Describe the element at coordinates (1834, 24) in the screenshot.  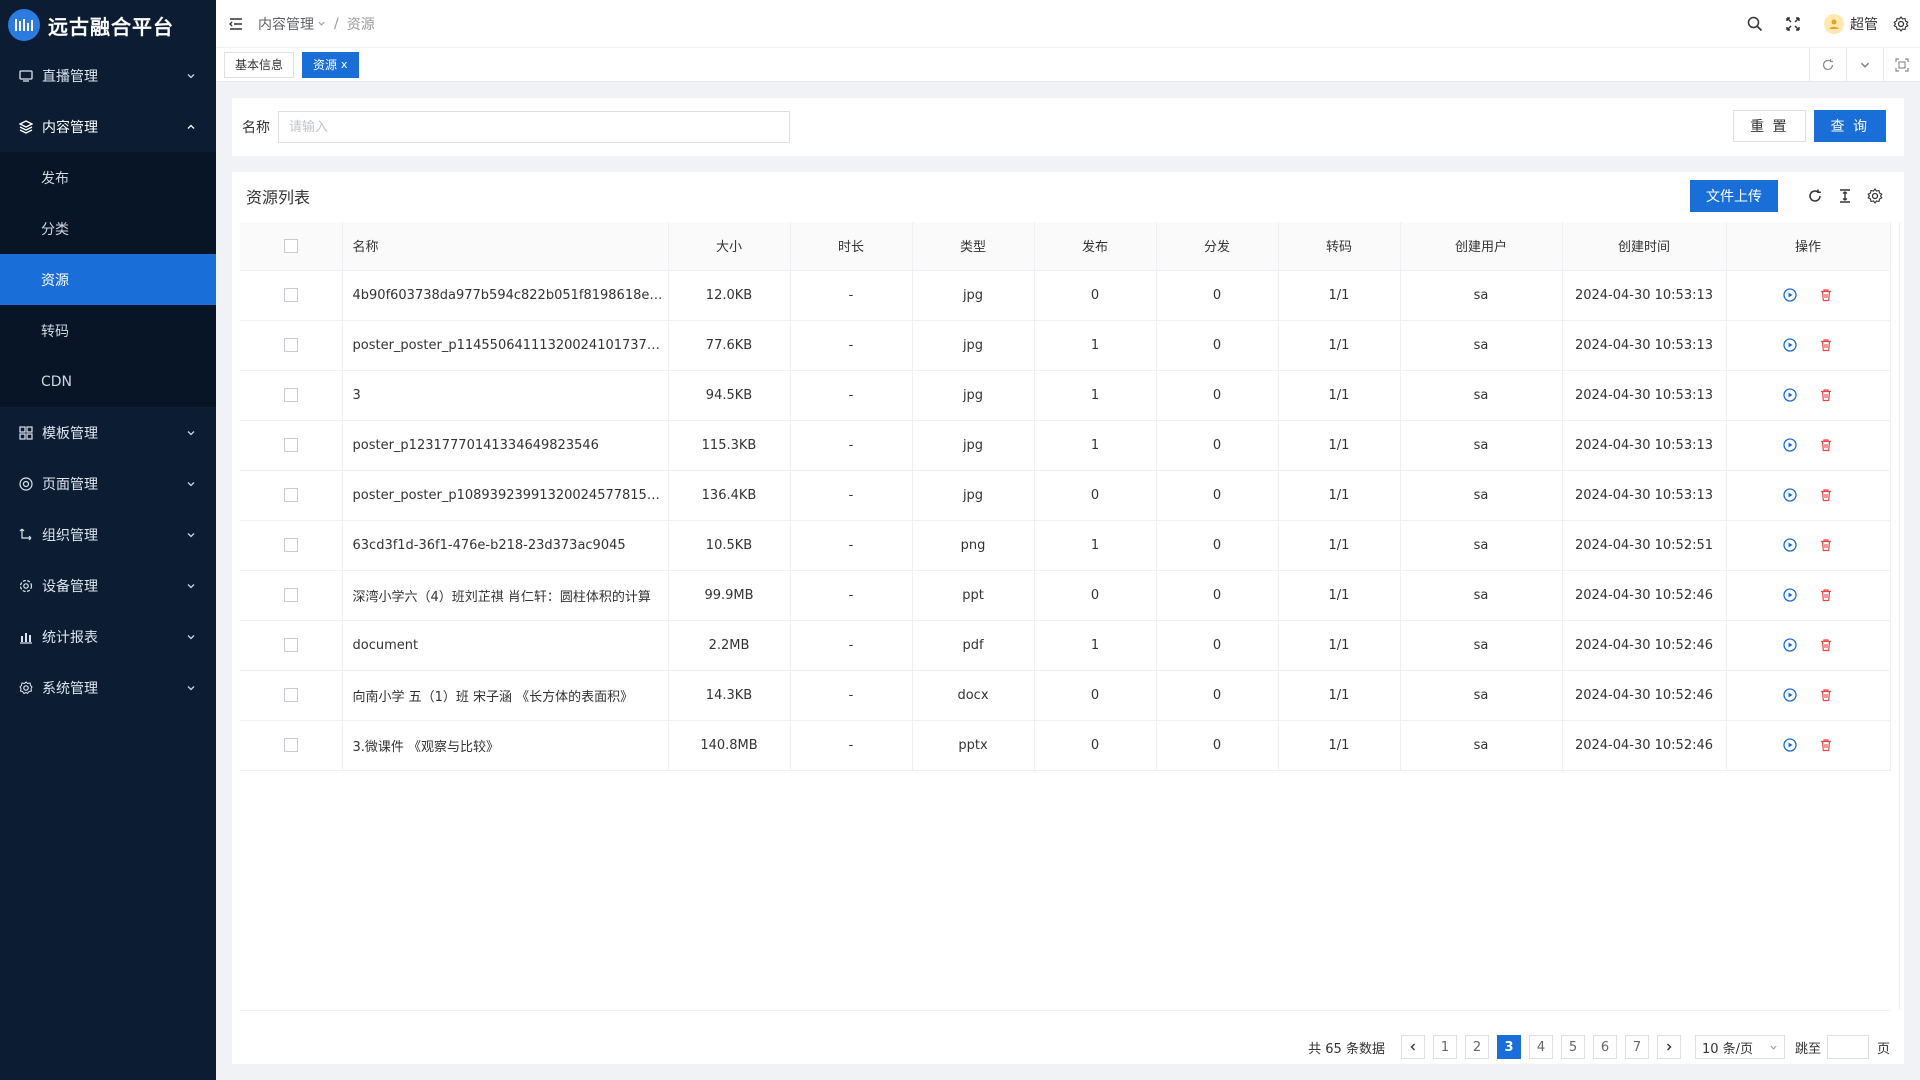
I see `avatar` at that location.